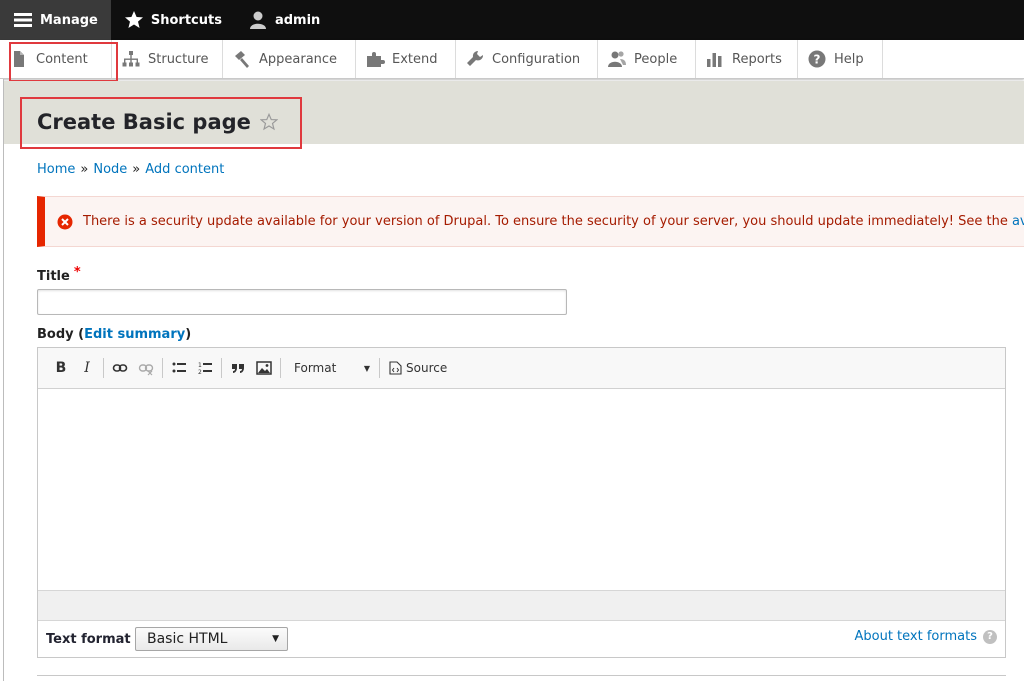  I want to click on error-icon, so click(65, 221).